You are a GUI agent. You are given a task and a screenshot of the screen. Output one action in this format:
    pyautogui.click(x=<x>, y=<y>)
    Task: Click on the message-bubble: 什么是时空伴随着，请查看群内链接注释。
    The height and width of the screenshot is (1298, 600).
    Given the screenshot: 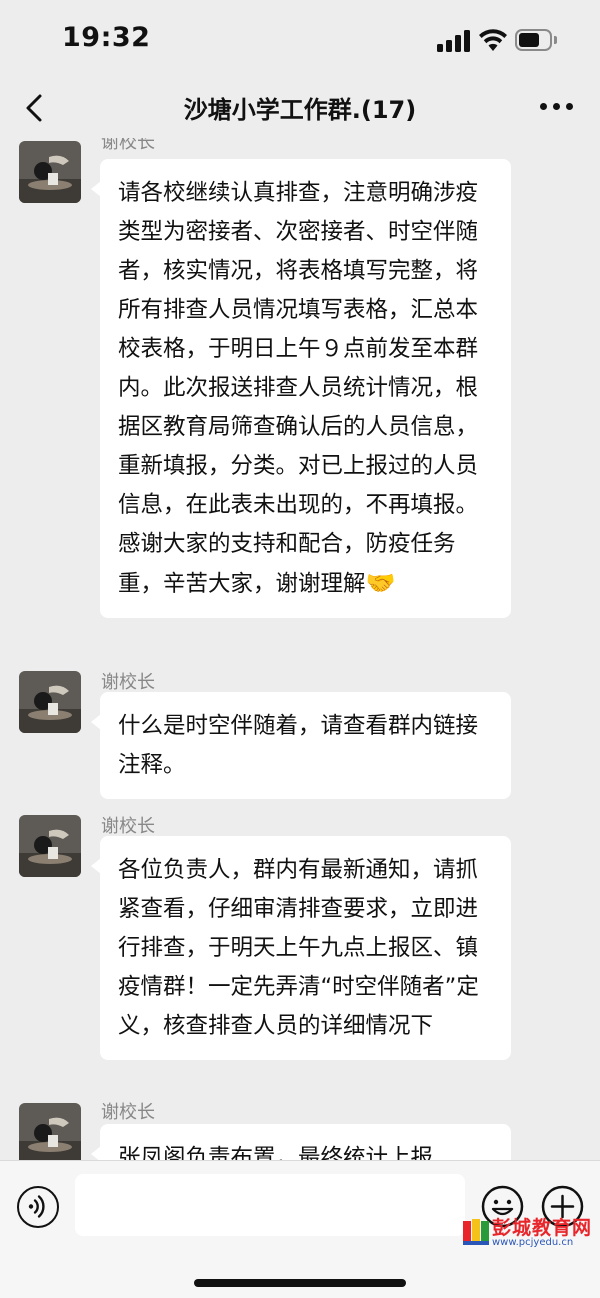 What is the action you would take?
    pyautogui.click(x=301, y=745)
    